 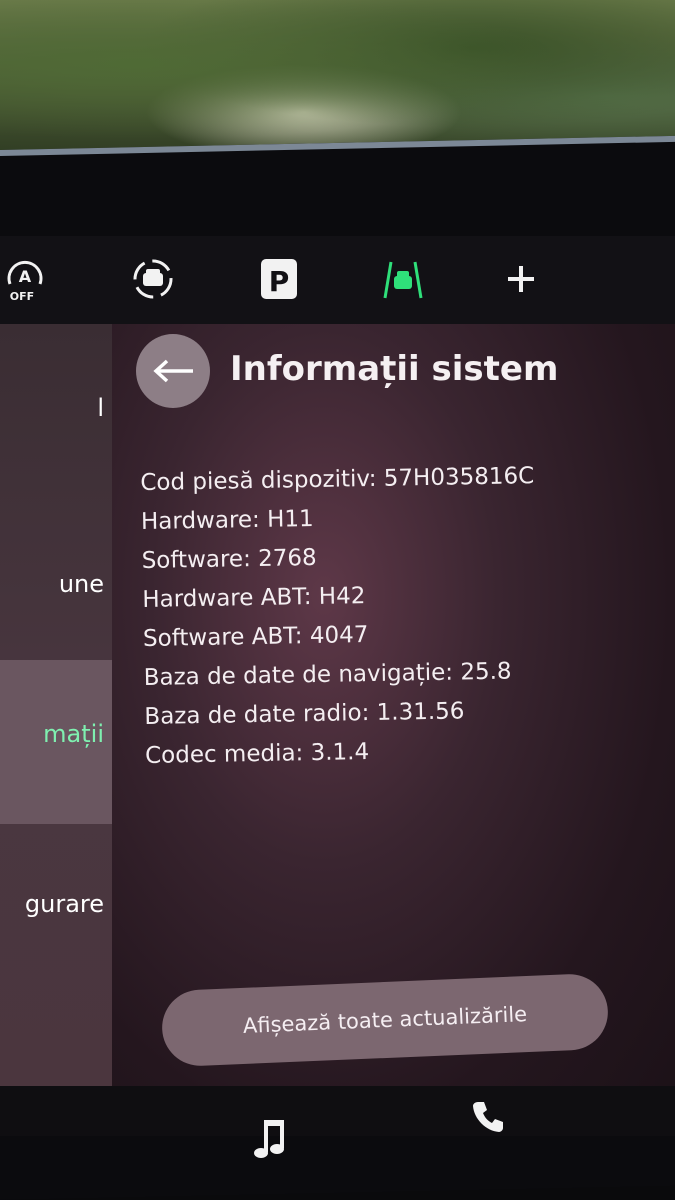 What do you see at coordinates (25, 276) in the screenshot?
I see `svg-text: A` at bounding box center [25, 276].